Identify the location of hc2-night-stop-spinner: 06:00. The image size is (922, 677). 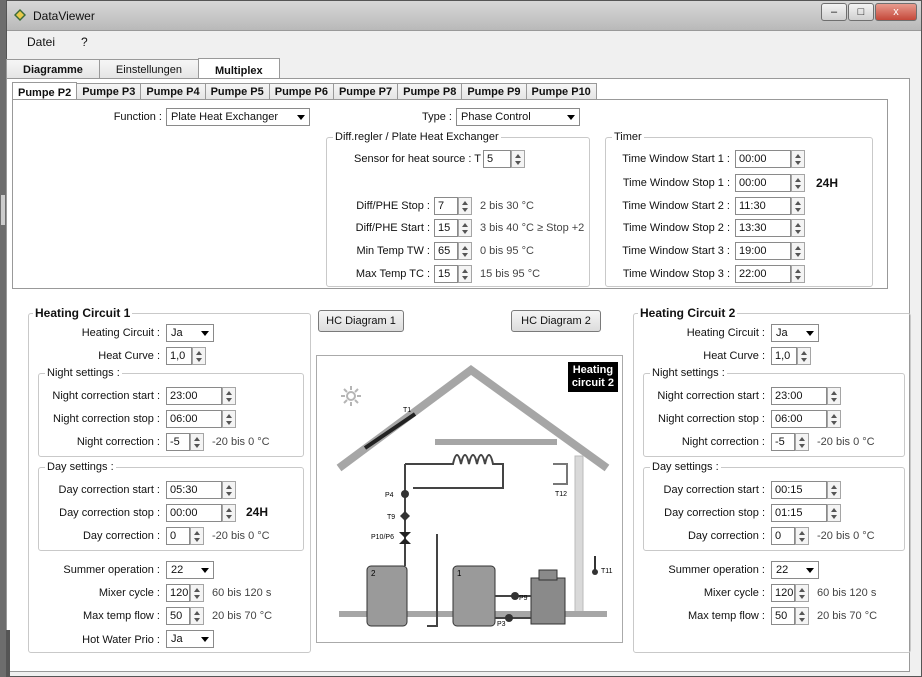
(807, 419).